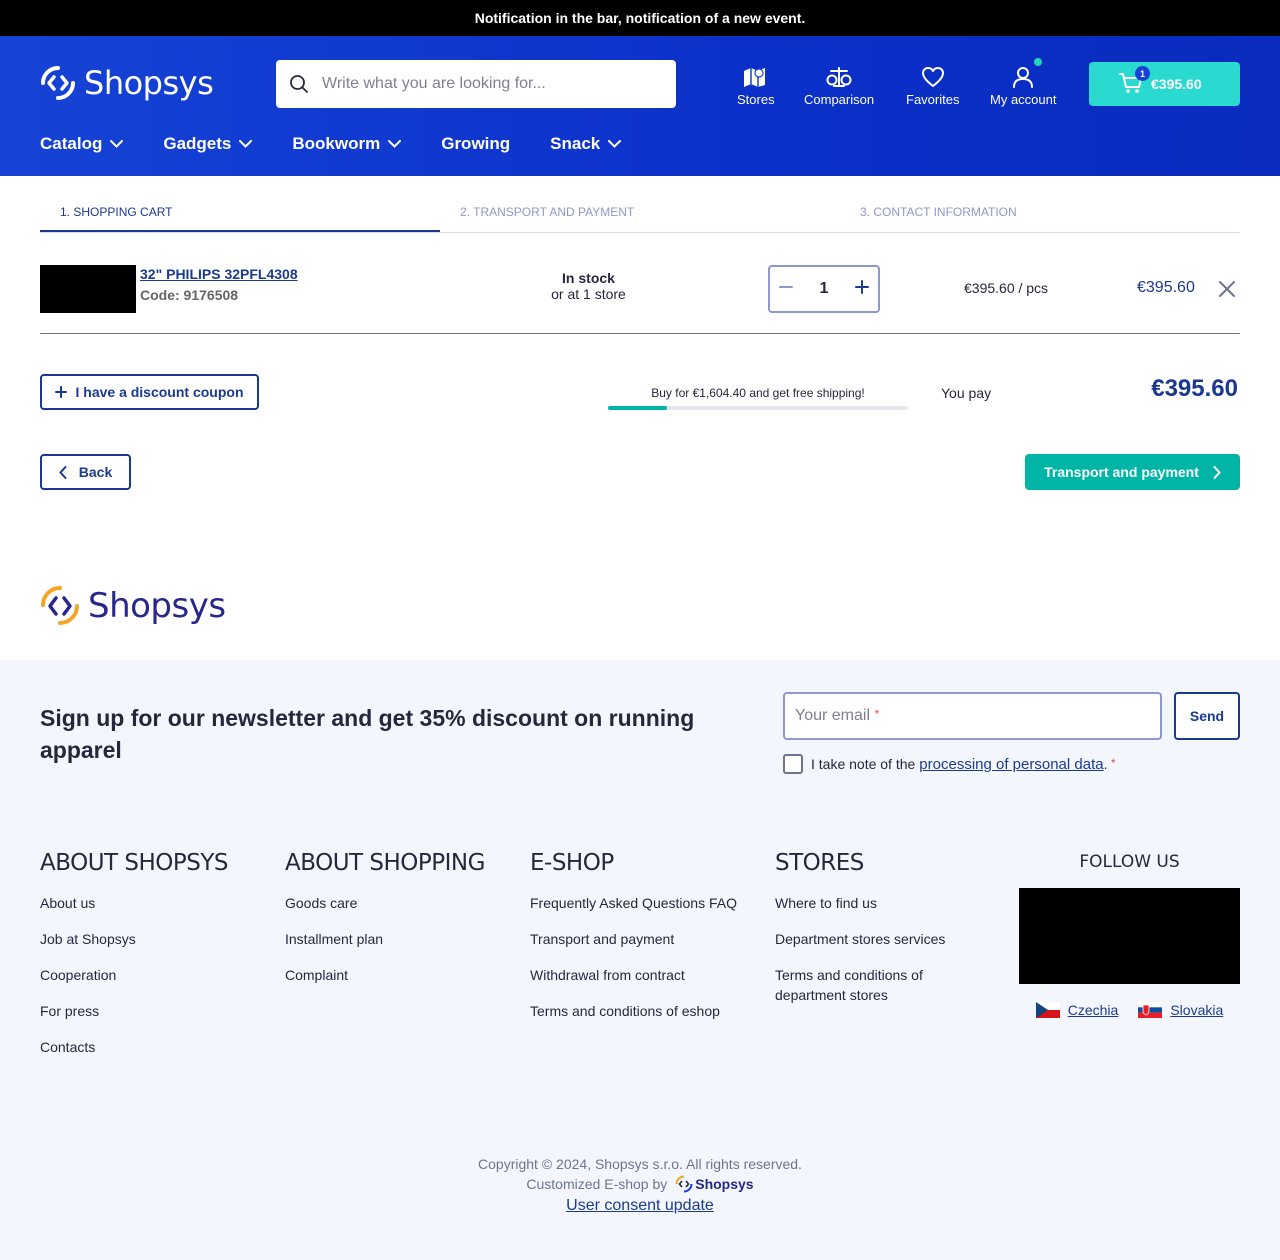 The height and width of the screenshot is (1260, 1280). I want to click on footer-col-title: ABOUT SHOPSYS, so click(134, 863).